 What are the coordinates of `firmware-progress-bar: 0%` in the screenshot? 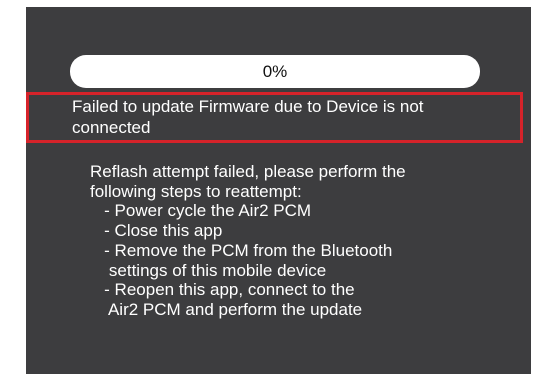 It's located at (275, 71).